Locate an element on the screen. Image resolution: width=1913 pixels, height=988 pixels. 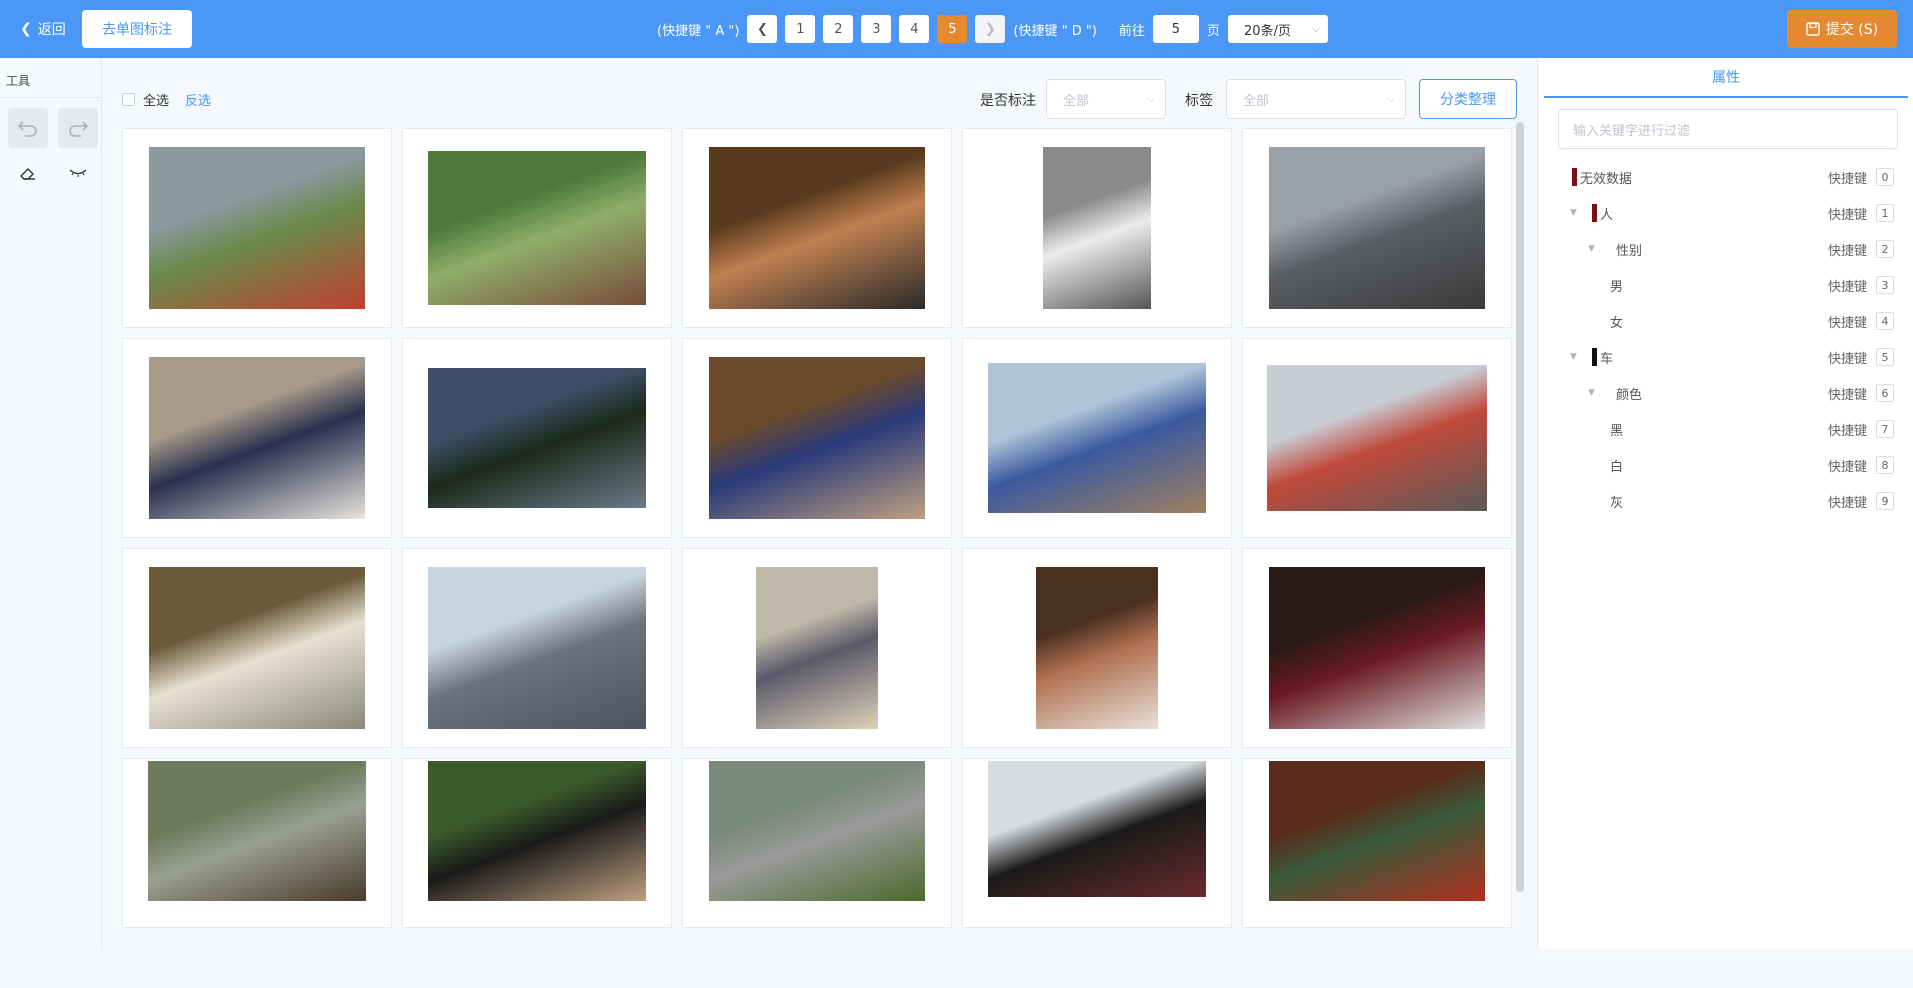
shortcut-key-badge: 9 is located at coordinates (1885, 501).